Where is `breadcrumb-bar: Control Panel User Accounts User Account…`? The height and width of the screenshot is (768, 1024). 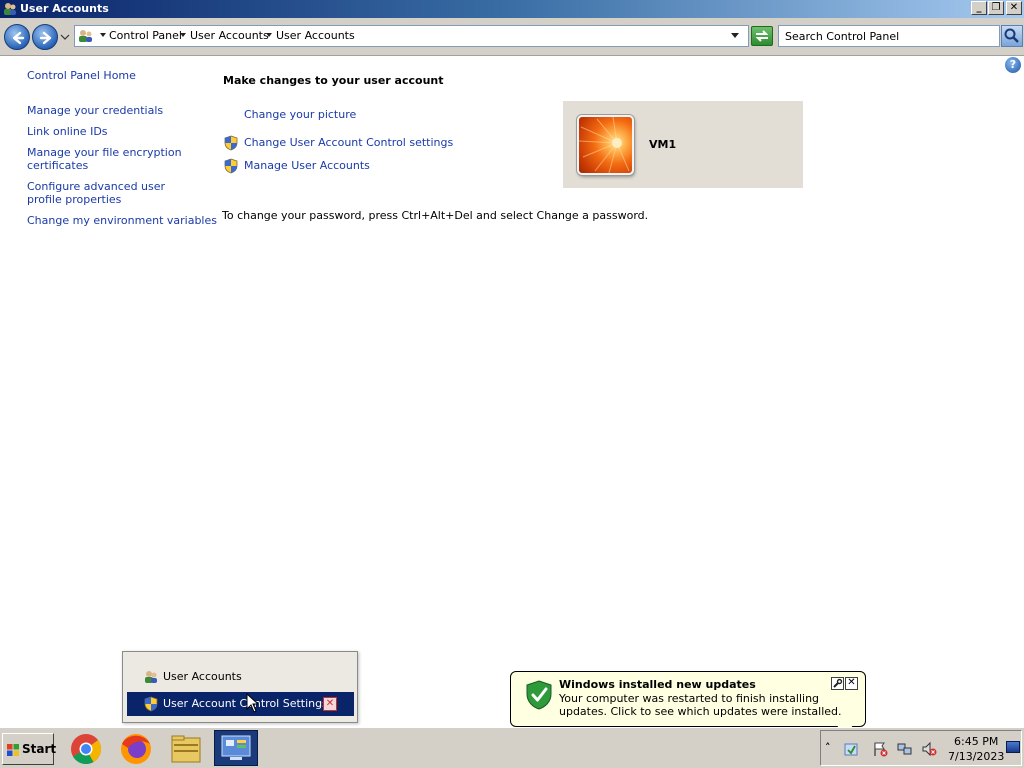 breadcrumb-bar: Control Panel User Accounts User Account… is located at coordinates (411, 36).